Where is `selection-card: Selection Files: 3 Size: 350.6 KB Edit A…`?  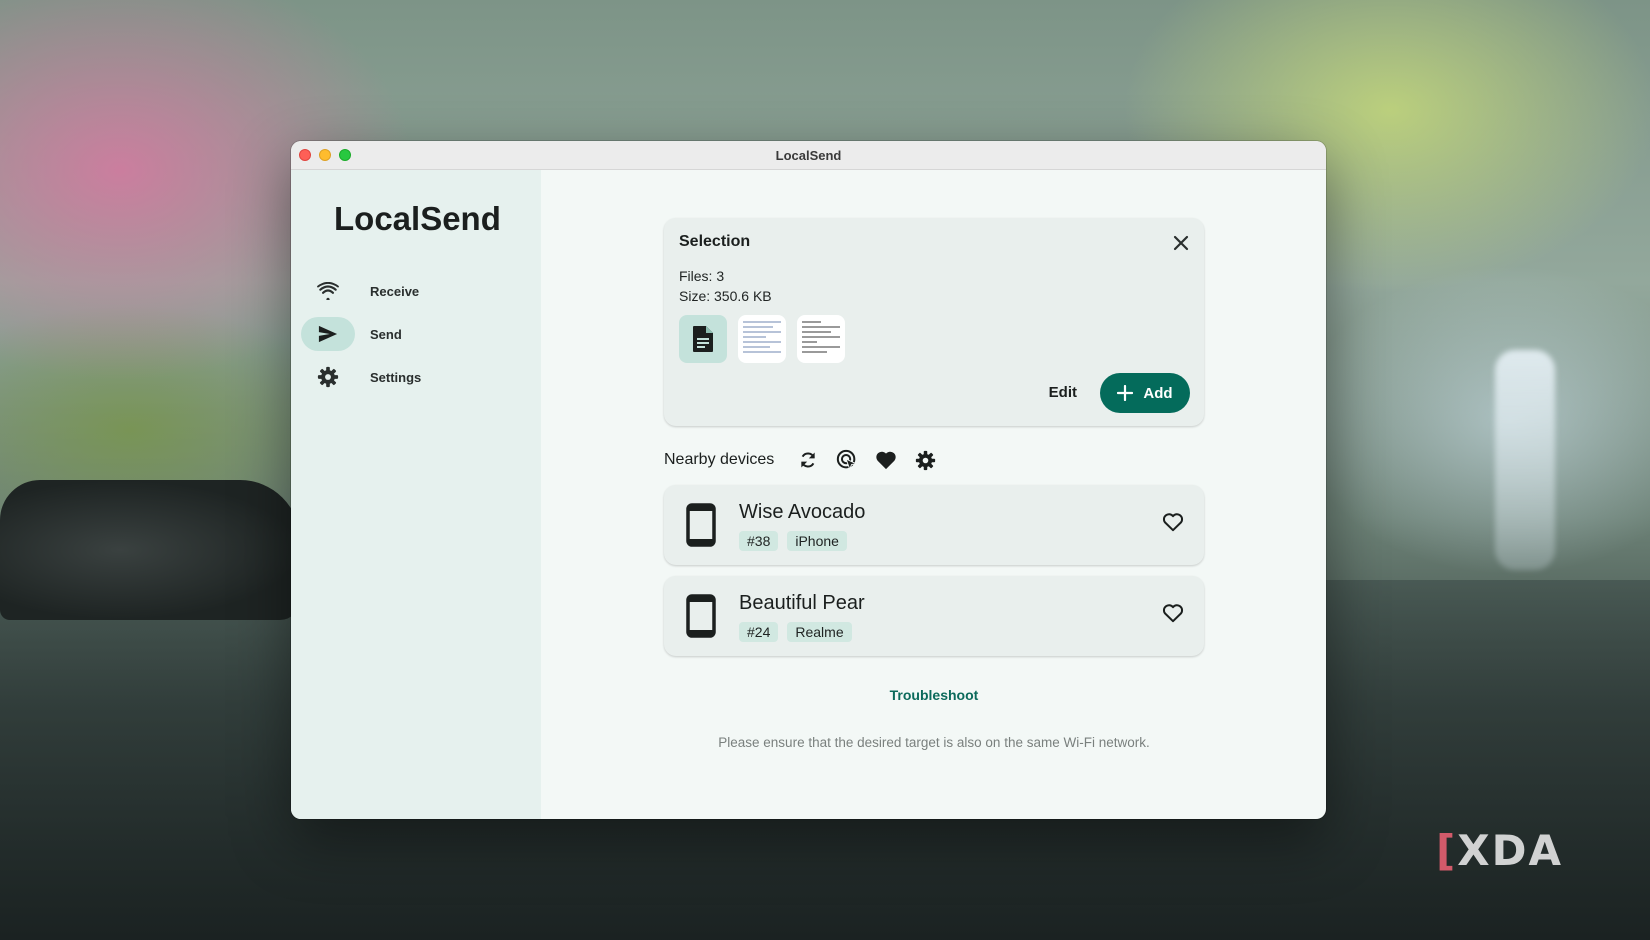
selection-card: Selection Files: 3 Size: 350.6 KB Edit A… is located at coordinates (934, 322).